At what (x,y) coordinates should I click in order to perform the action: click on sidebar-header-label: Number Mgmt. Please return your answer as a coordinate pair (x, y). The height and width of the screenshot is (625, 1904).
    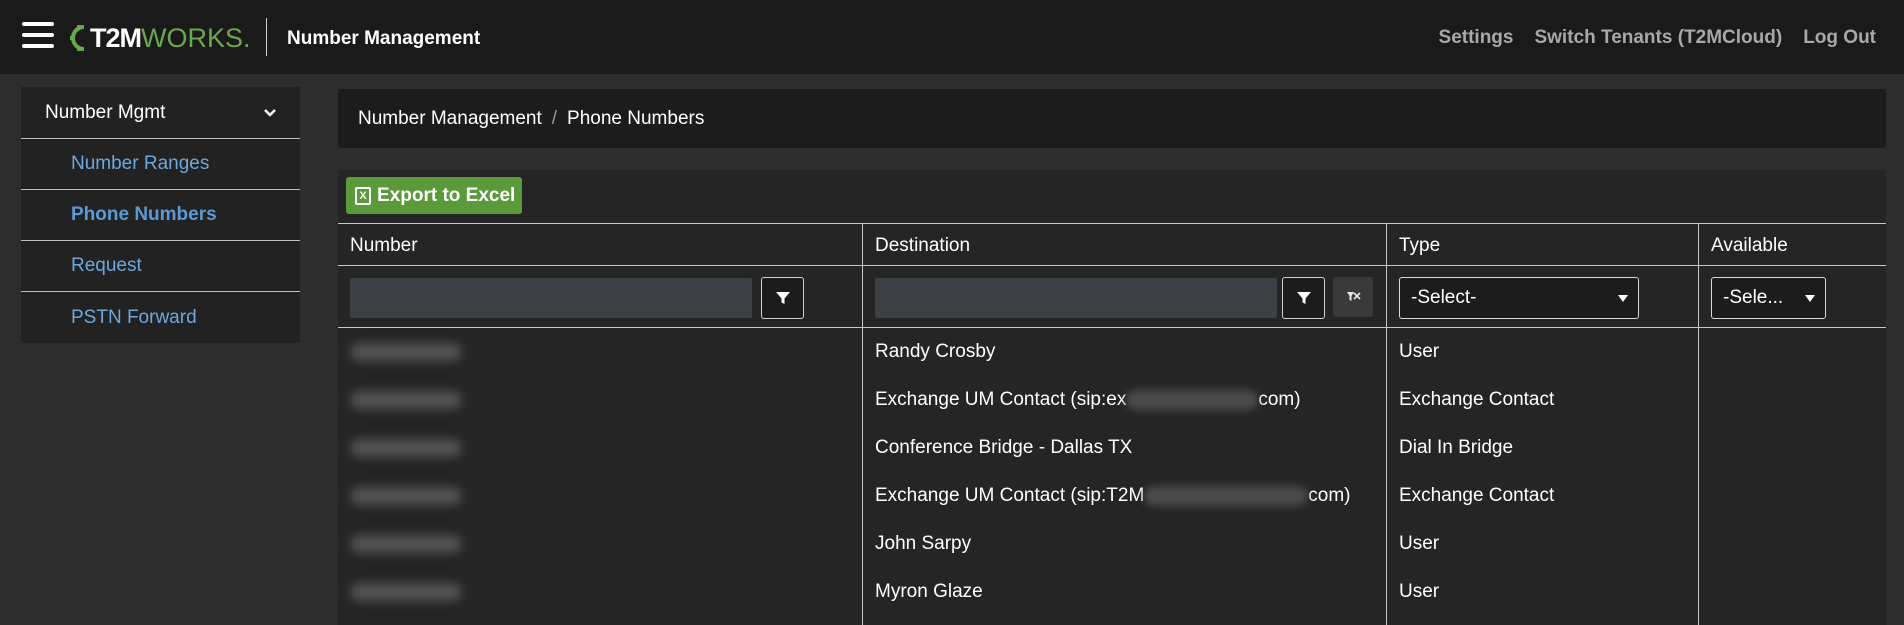
    Looking at the image, I should click on (105, 112).